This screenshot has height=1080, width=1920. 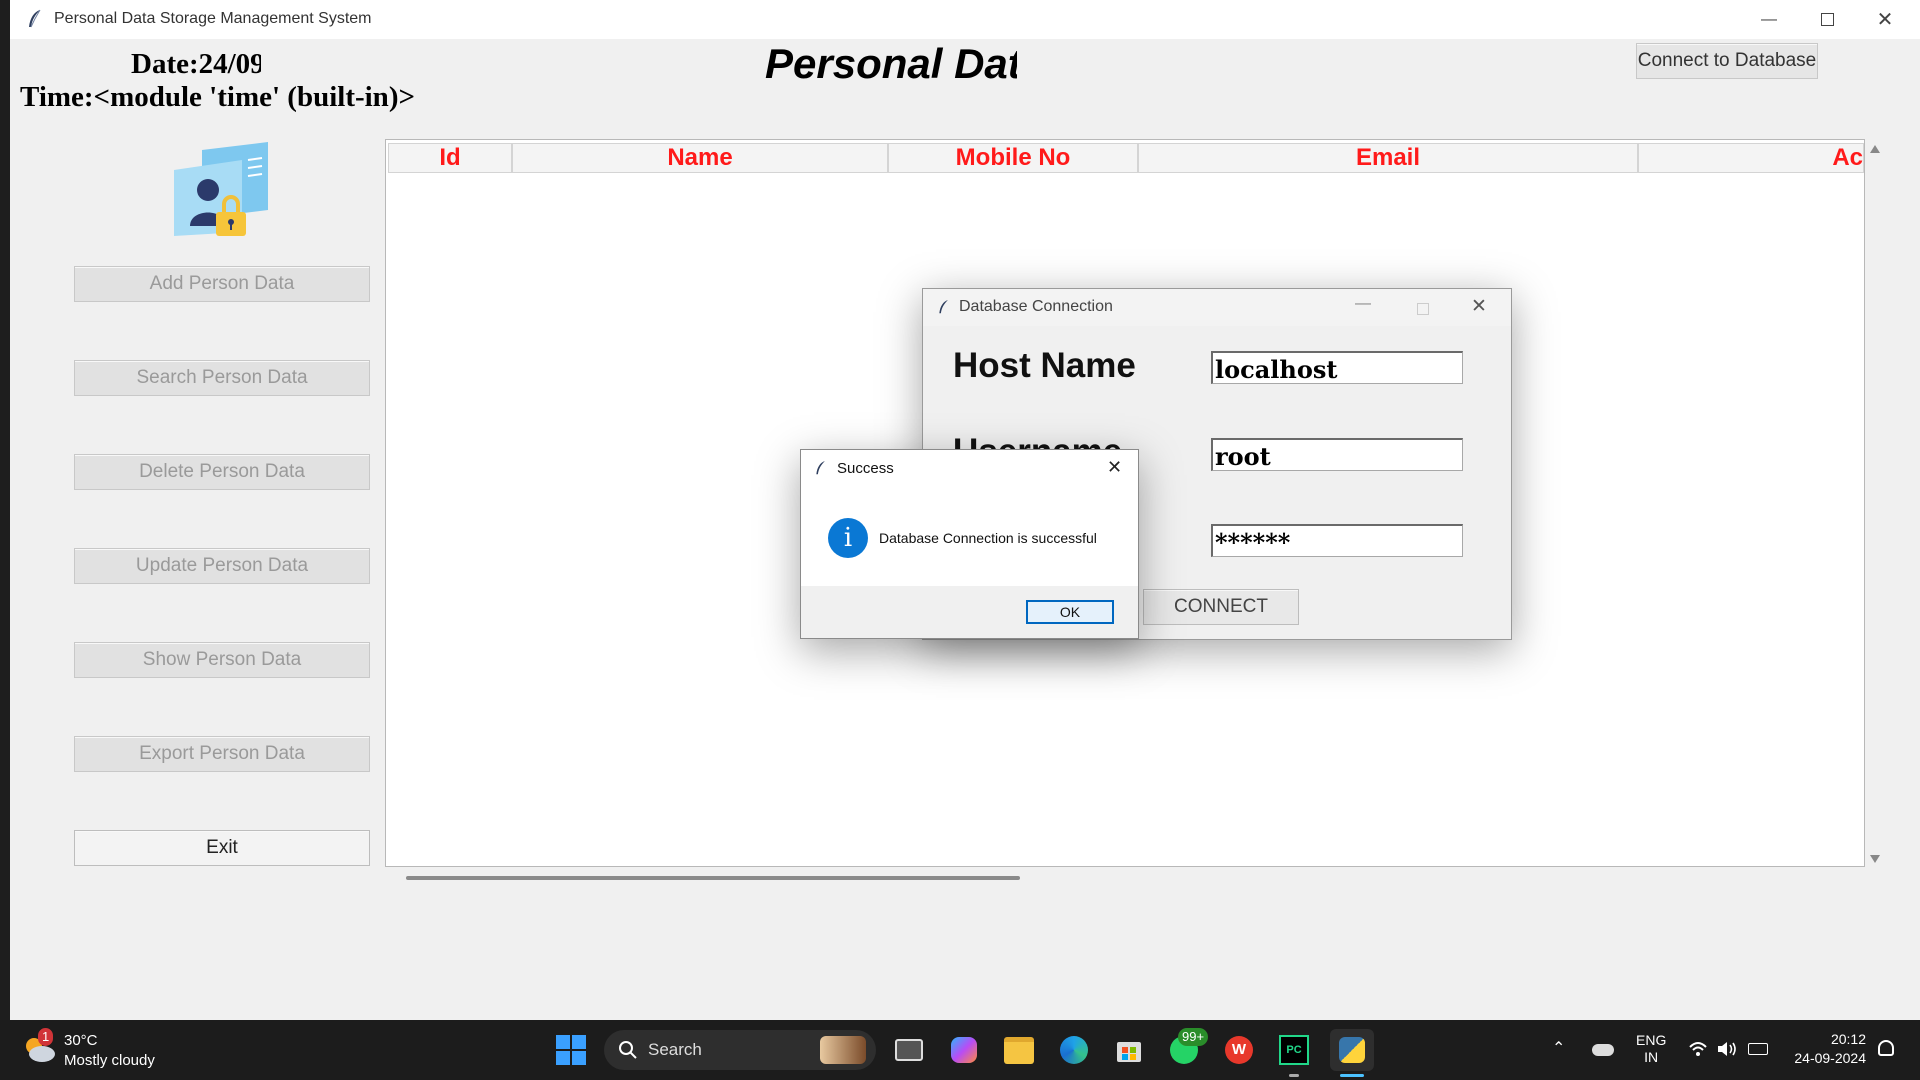 What do you see at coordinates (222, 660) in the screenshot?
I see `show-person-data-button: Show Person Data` at bounding box center [222, 660].